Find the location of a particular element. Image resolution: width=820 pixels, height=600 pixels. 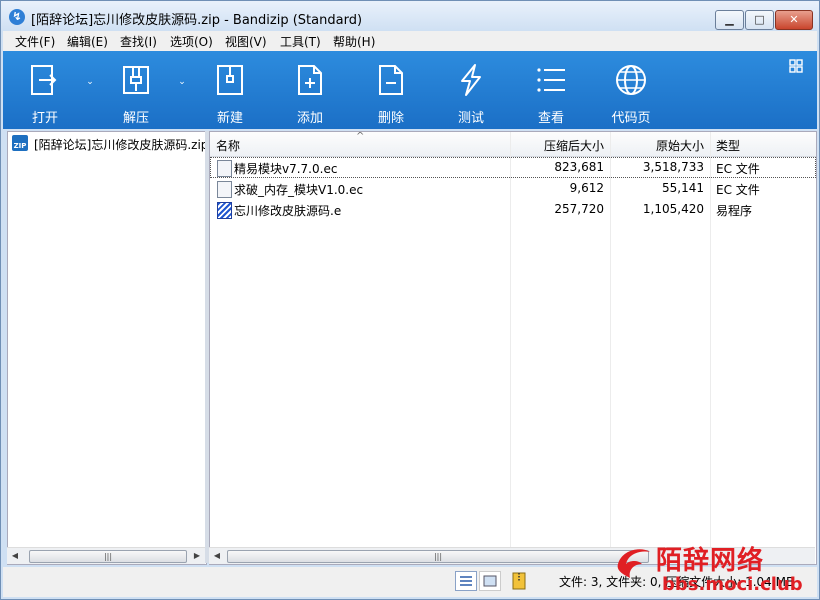

new-archive-icon is located at coordinates (230, 80).